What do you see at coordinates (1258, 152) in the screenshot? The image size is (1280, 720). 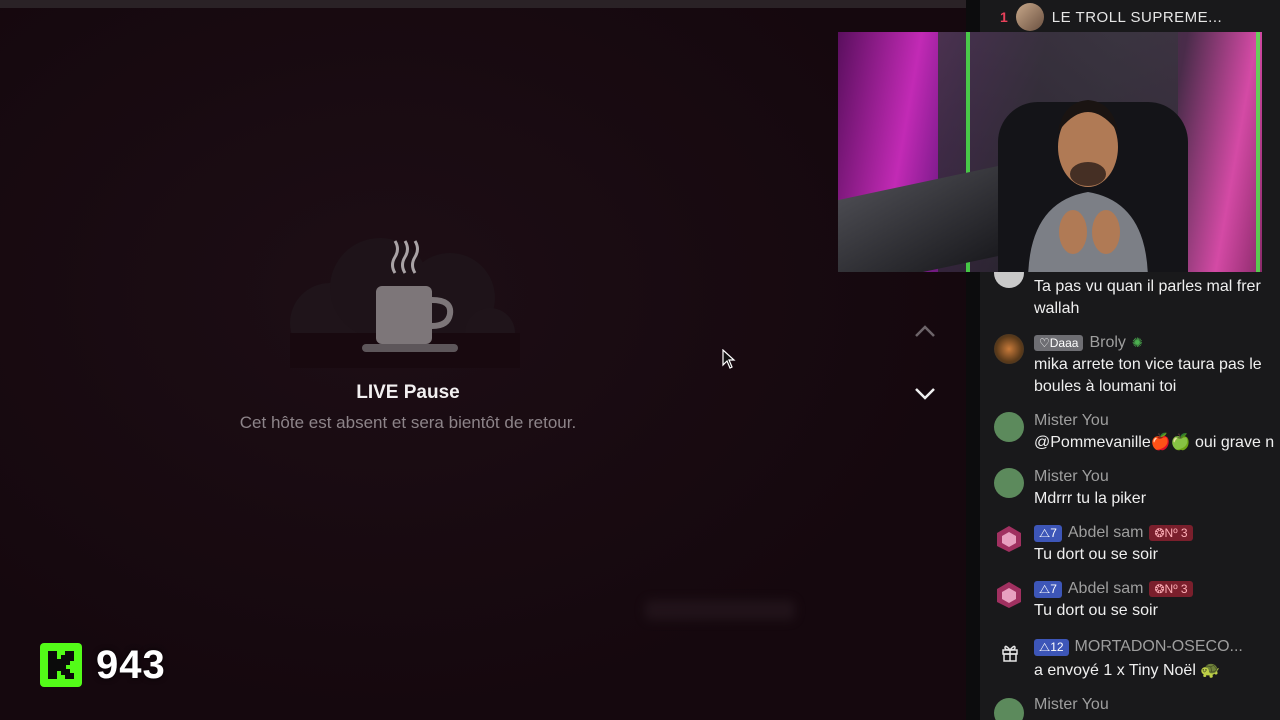 I see `webcam-light-strip` at bounding box center [1258, 152].